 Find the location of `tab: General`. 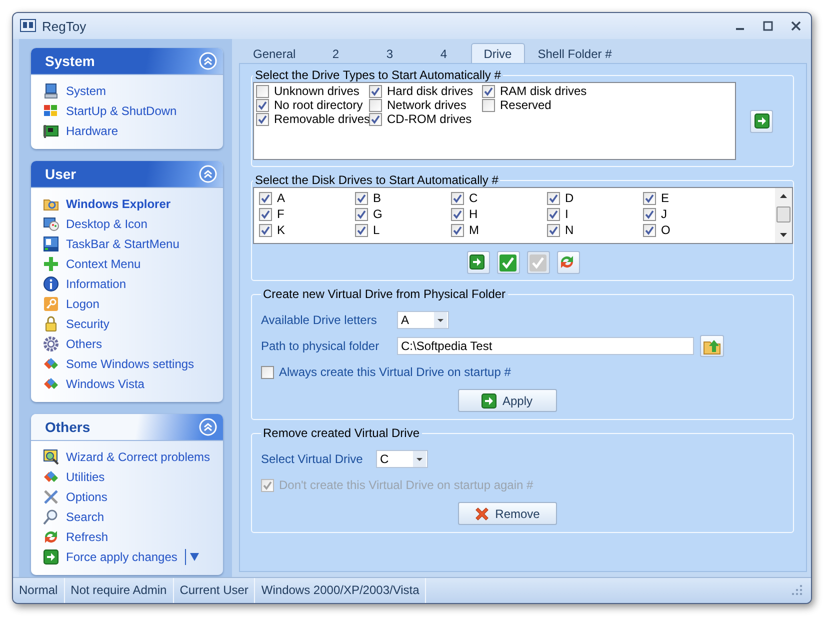

tab: General is located at coordinates (274, 53).